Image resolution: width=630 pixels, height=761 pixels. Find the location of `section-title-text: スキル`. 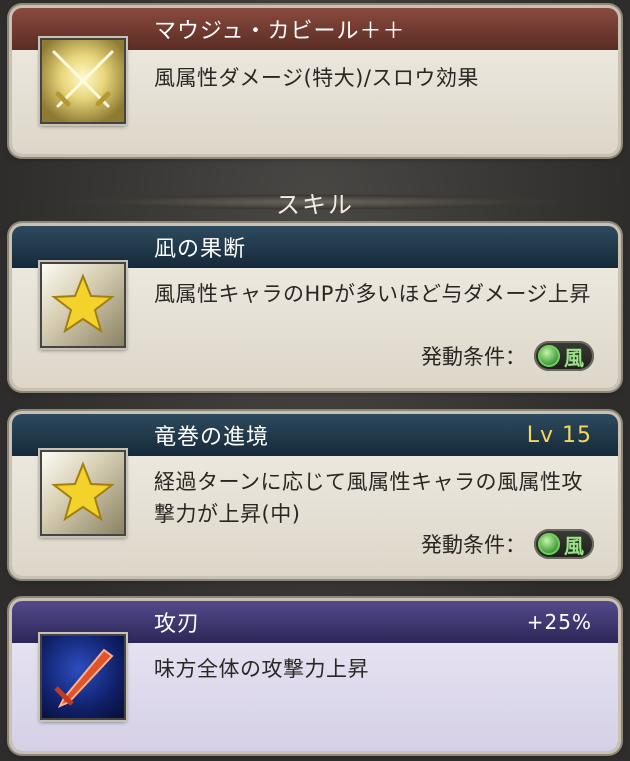

section-title-text: スキル is located at coordinates (315, 204).